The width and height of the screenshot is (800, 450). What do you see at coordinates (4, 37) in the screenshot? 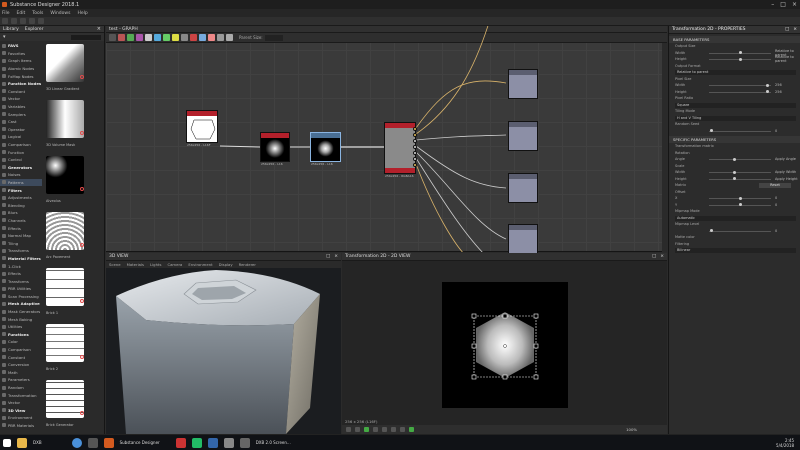
I see `filter-icon: ▾` at bounding box center [4, 37].